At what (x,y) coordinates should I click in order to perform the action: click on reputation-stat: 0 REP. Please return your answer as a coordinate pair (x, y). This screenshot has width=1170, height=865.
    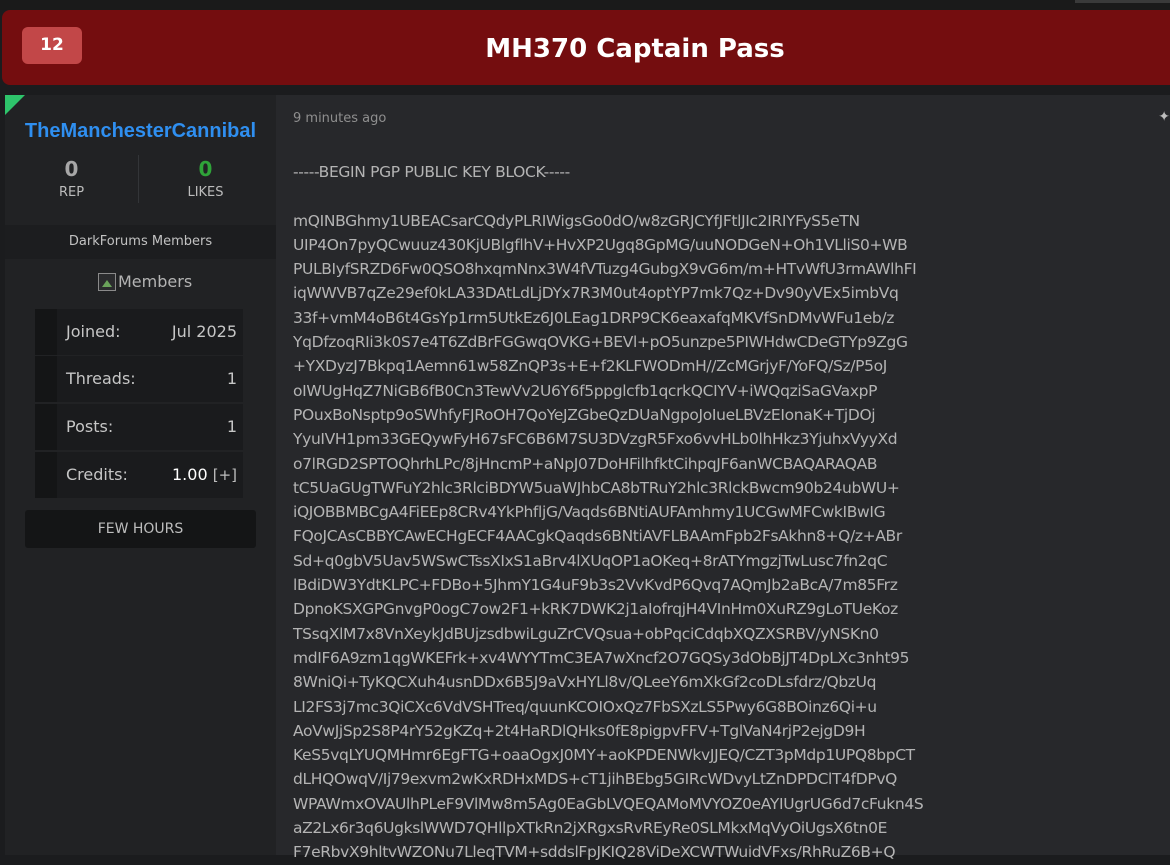
    Looking at the image, I should click on (71, 178).